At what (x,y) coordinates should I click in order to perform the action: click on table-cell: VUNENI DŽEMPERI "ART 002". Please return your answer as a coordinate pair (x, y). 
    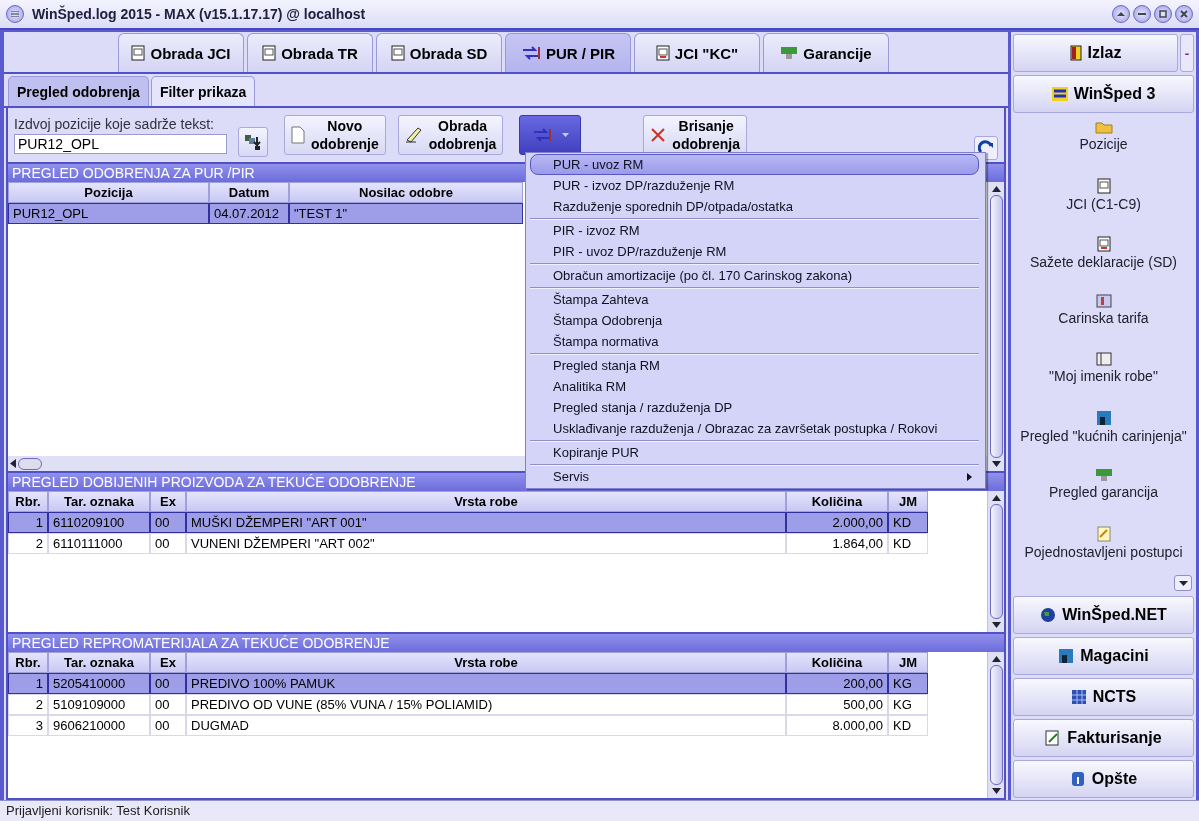
    Looking at the image, I should click on (486, 544).